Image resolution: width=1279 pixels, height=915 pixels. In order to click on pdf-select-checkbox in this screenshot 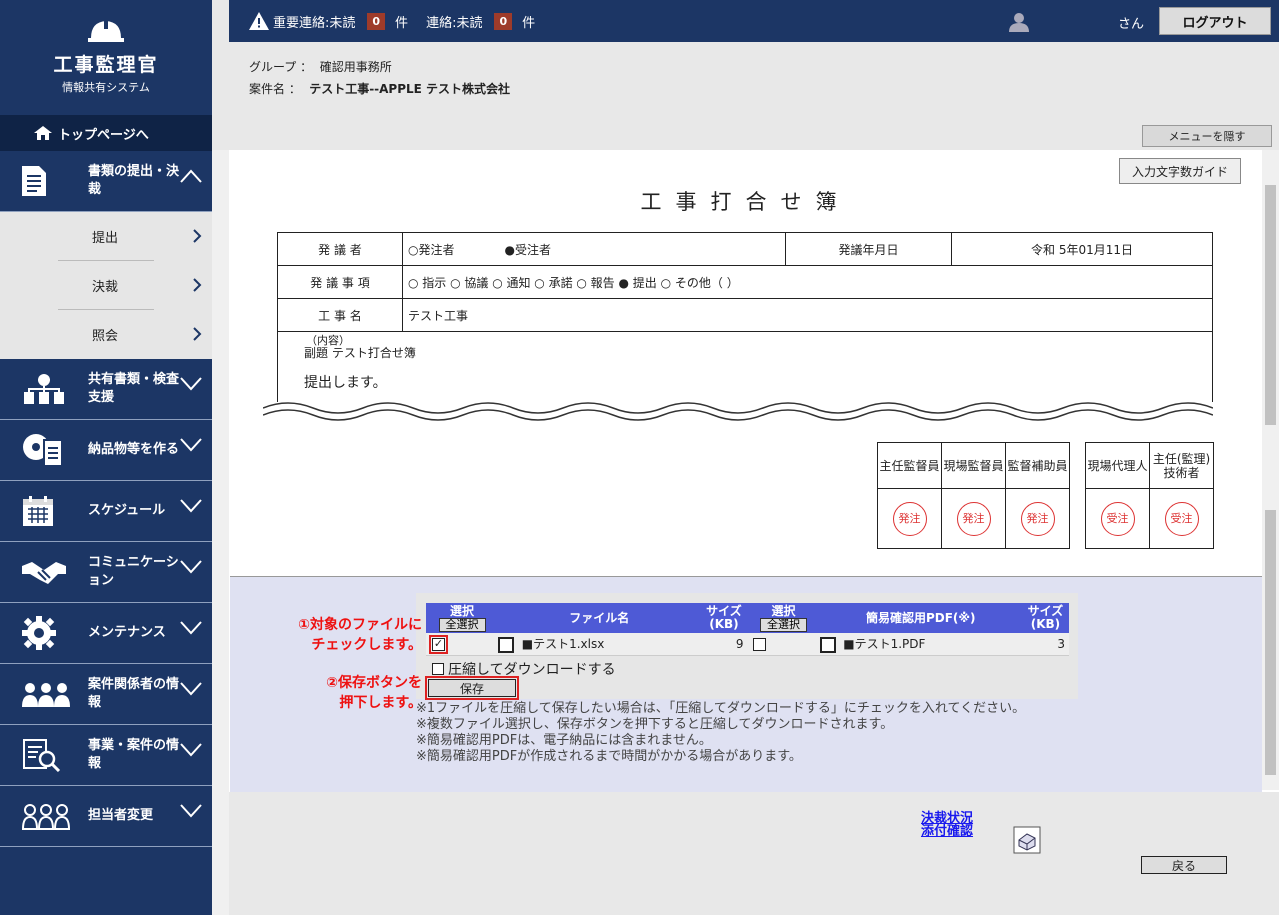, I will do `click(760, 644)`.